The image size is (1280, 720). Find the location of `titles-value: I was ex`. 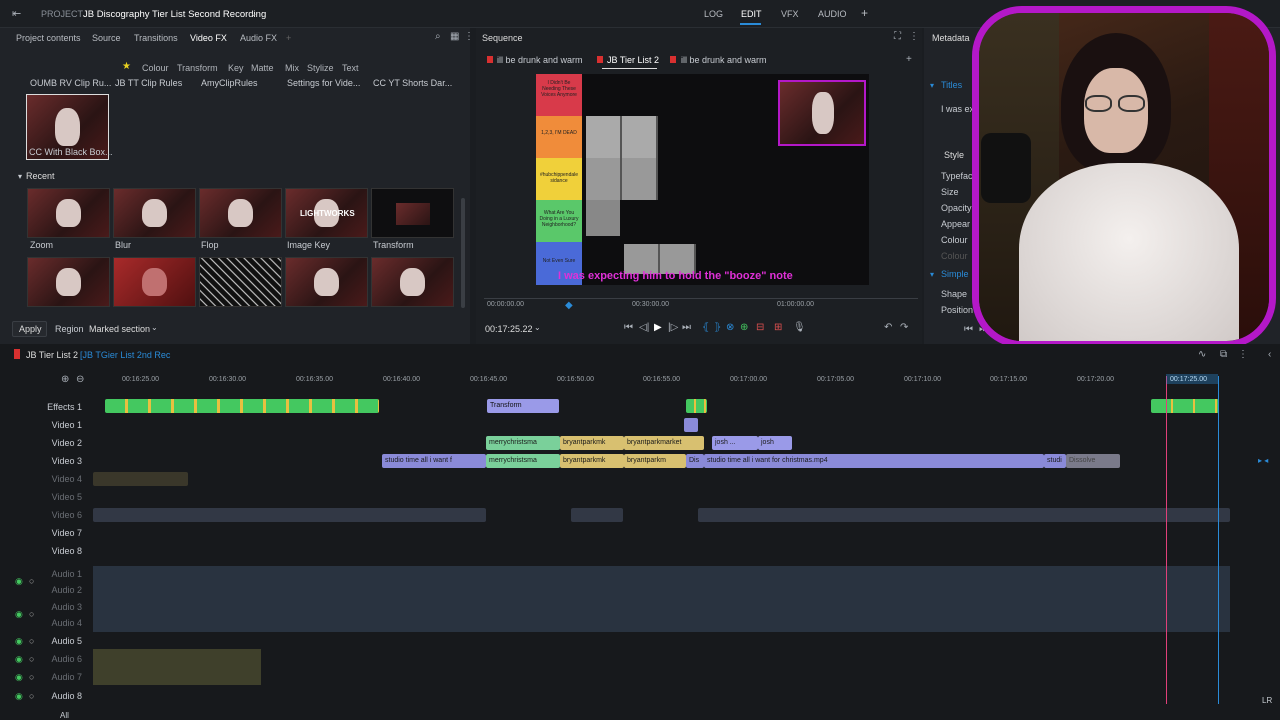

titles-value: I was ex is located at coordinates (957, 109).